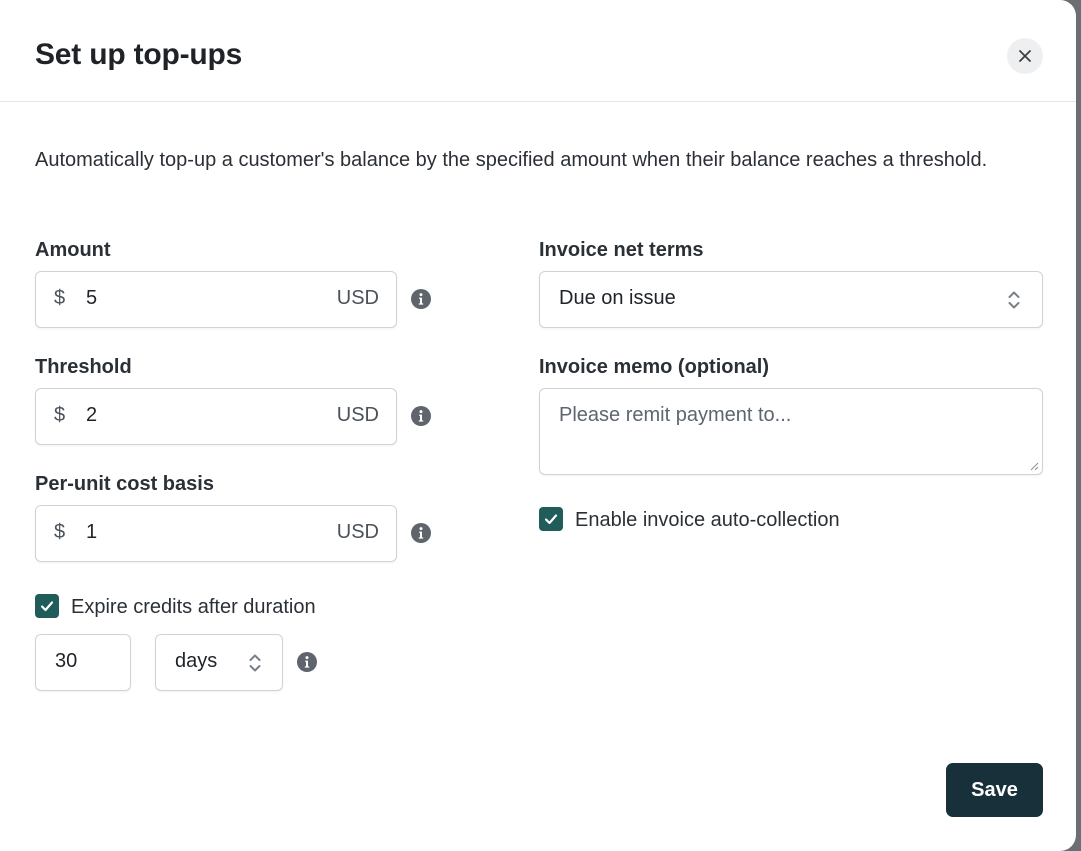 The image size is (1081, 851). Describe the element at coordinates (83, 662) in the screenshot. I see `duration-input: 30` at that location.